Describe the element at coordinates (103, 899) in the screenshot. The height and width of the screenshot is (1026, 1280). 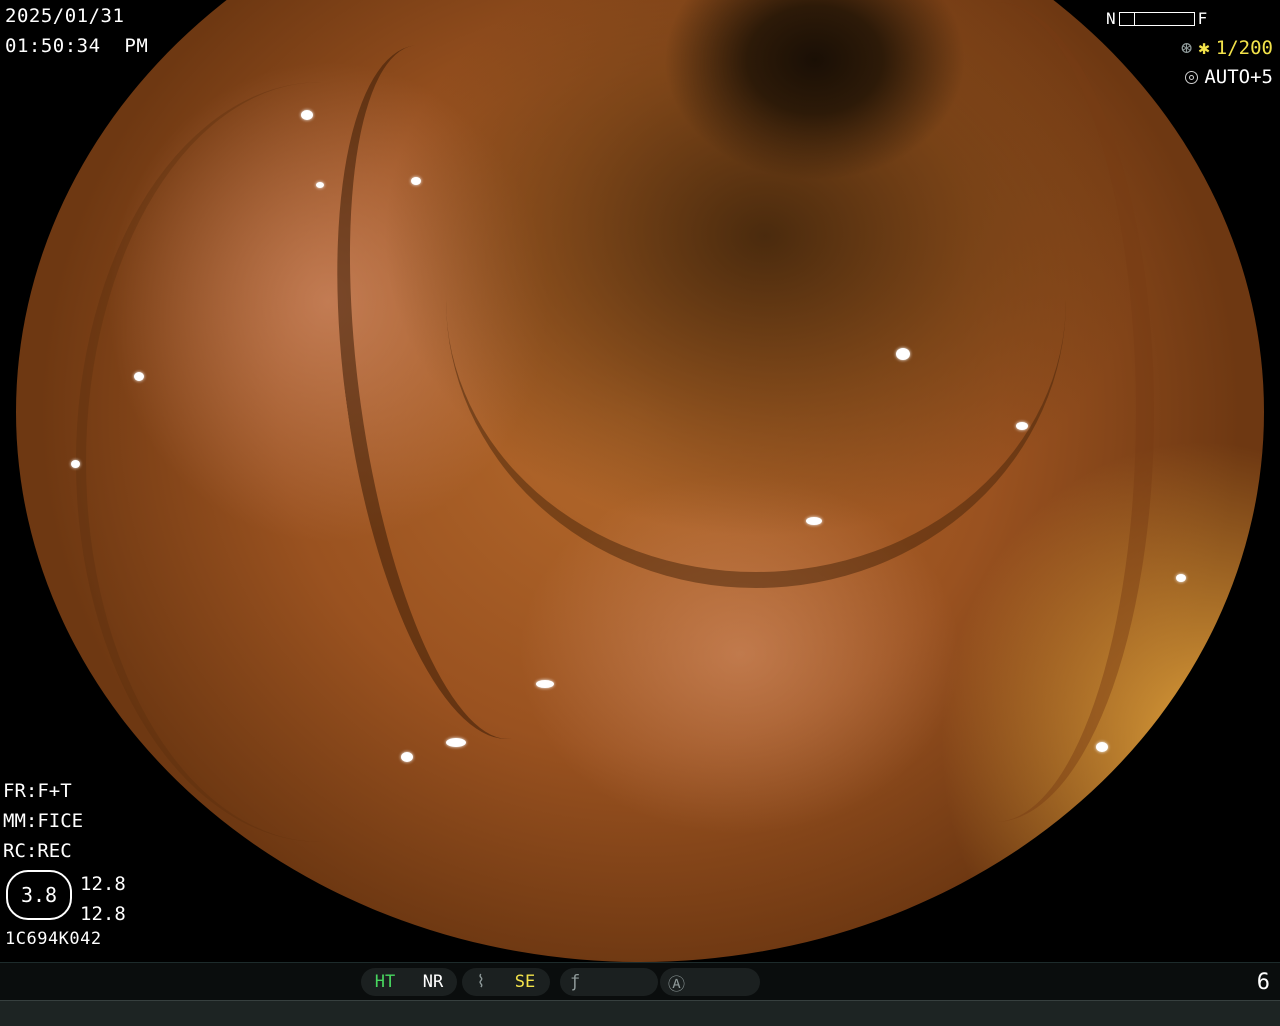
I see `channel-values: 12.8 12.8` at that location.